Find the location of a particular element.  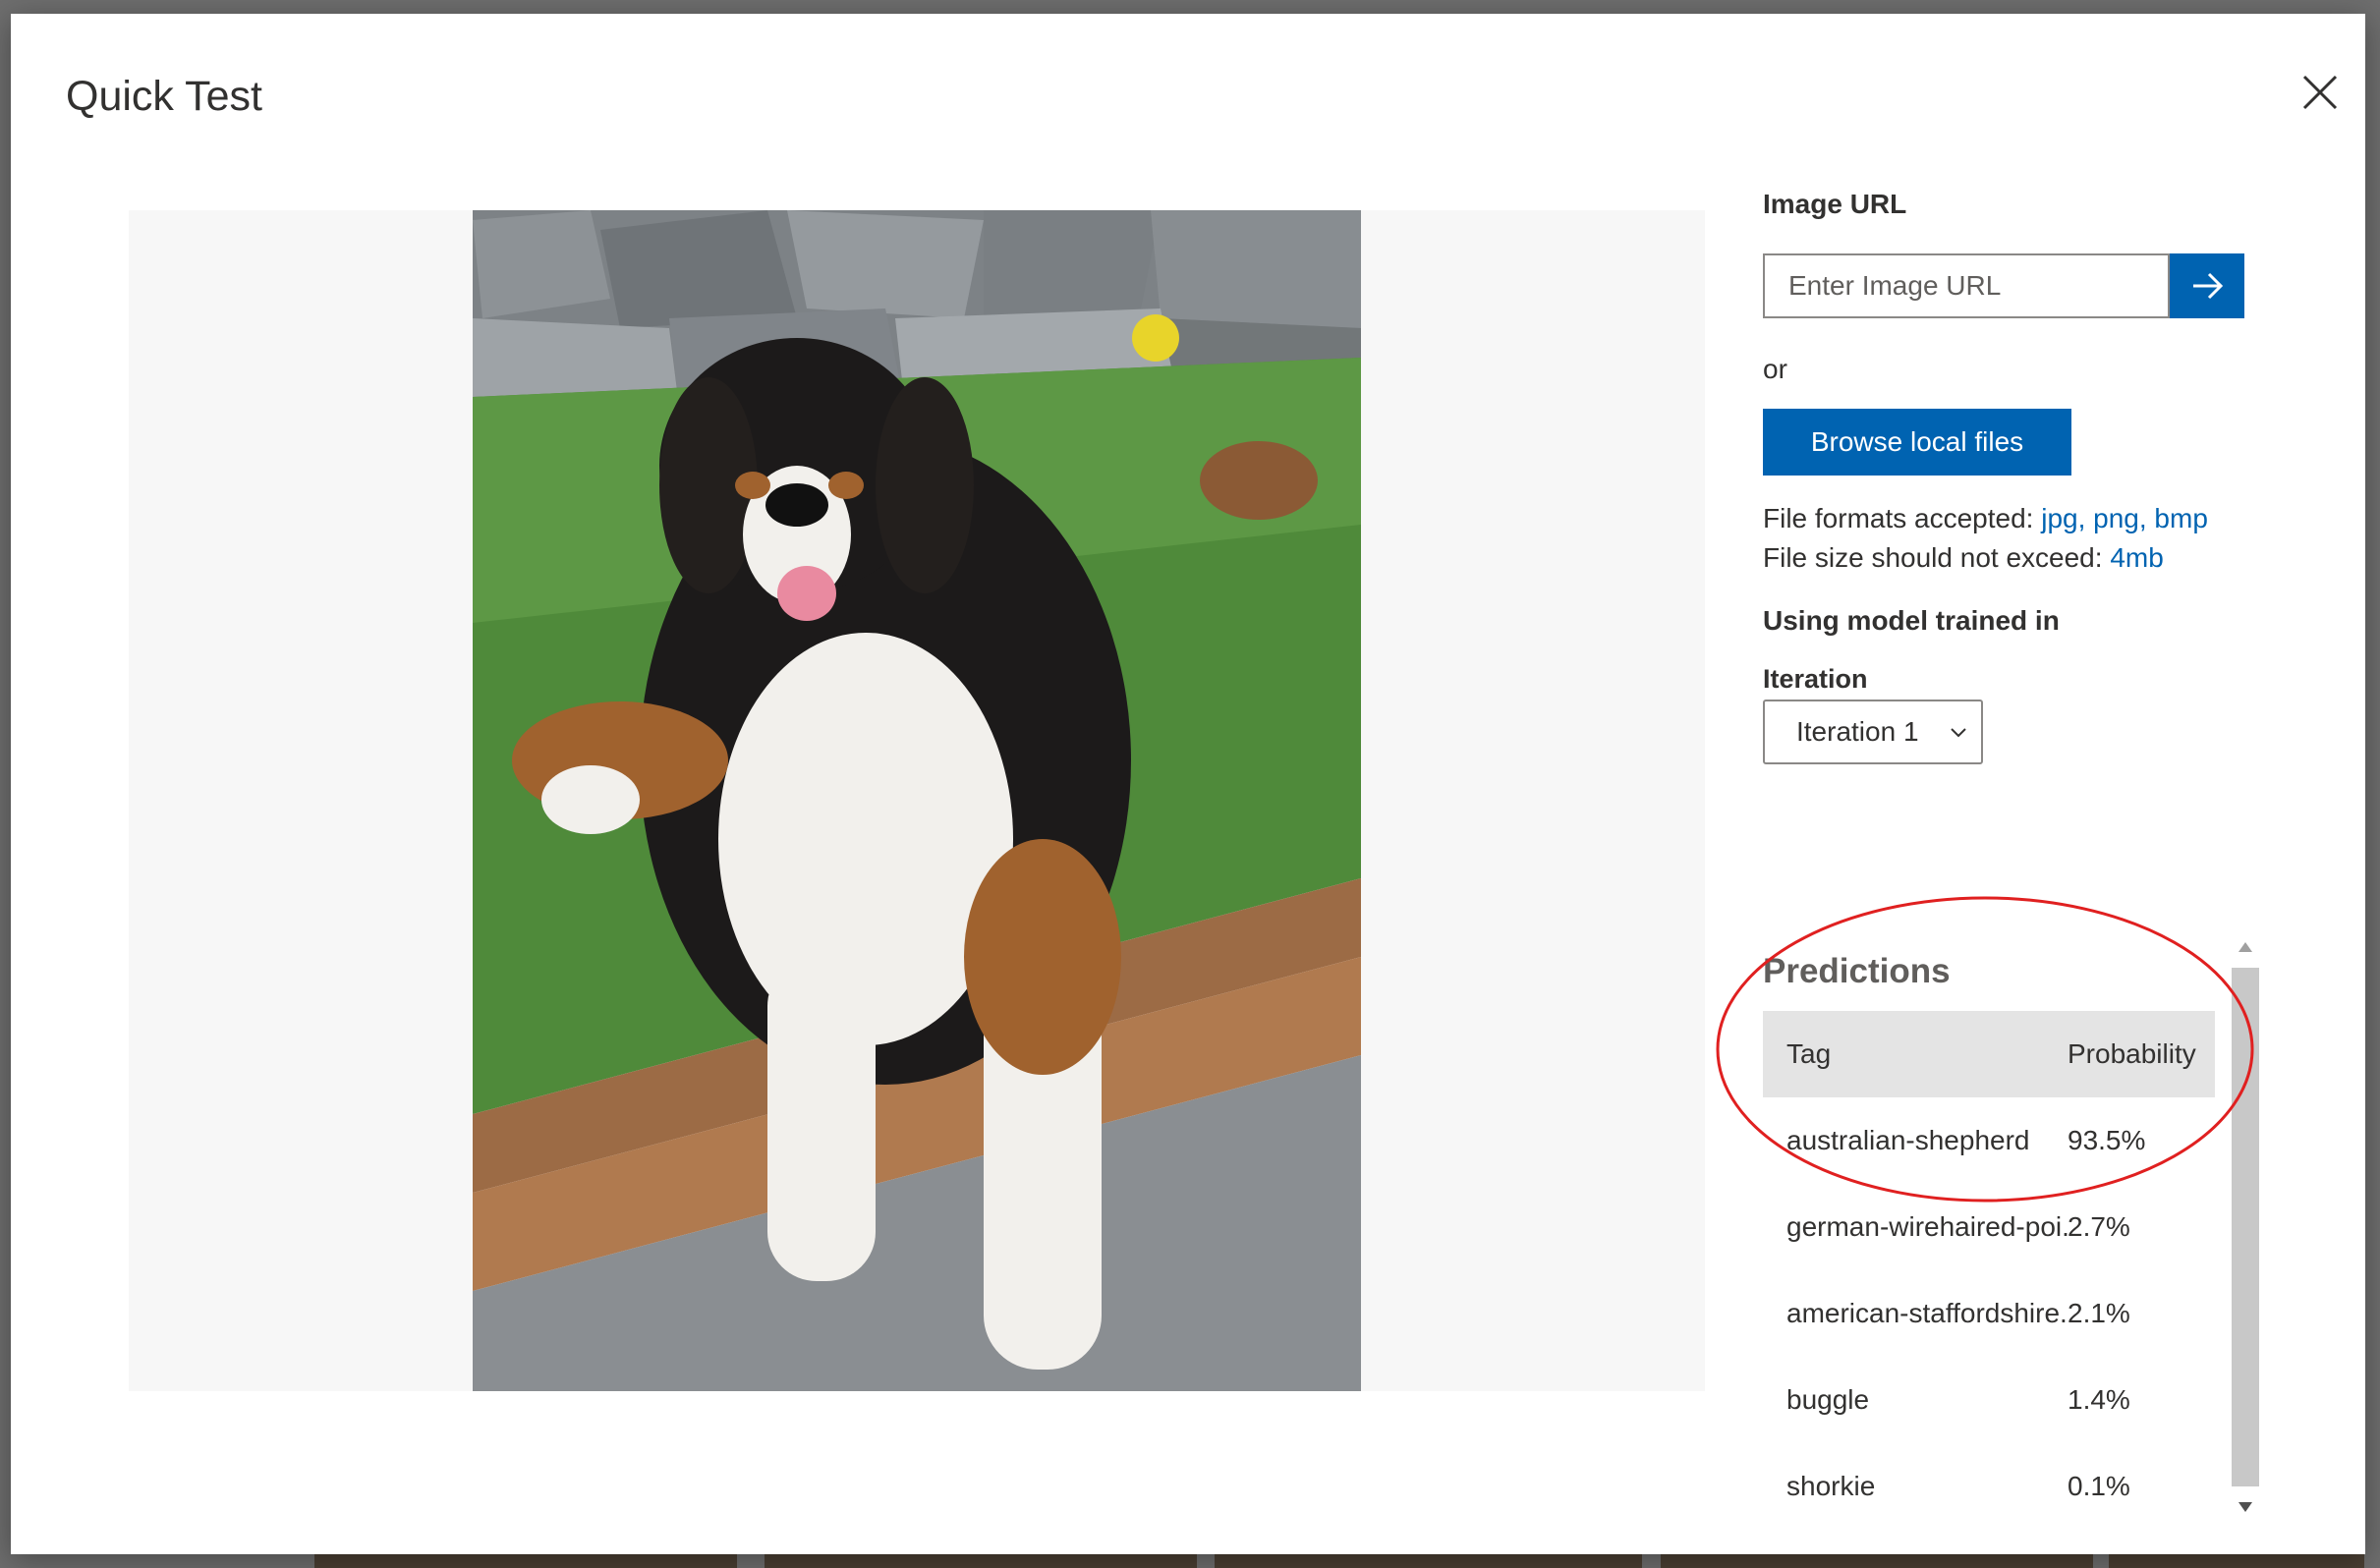

column-header-probability: Probability is located at coordinates (2132, 1053).